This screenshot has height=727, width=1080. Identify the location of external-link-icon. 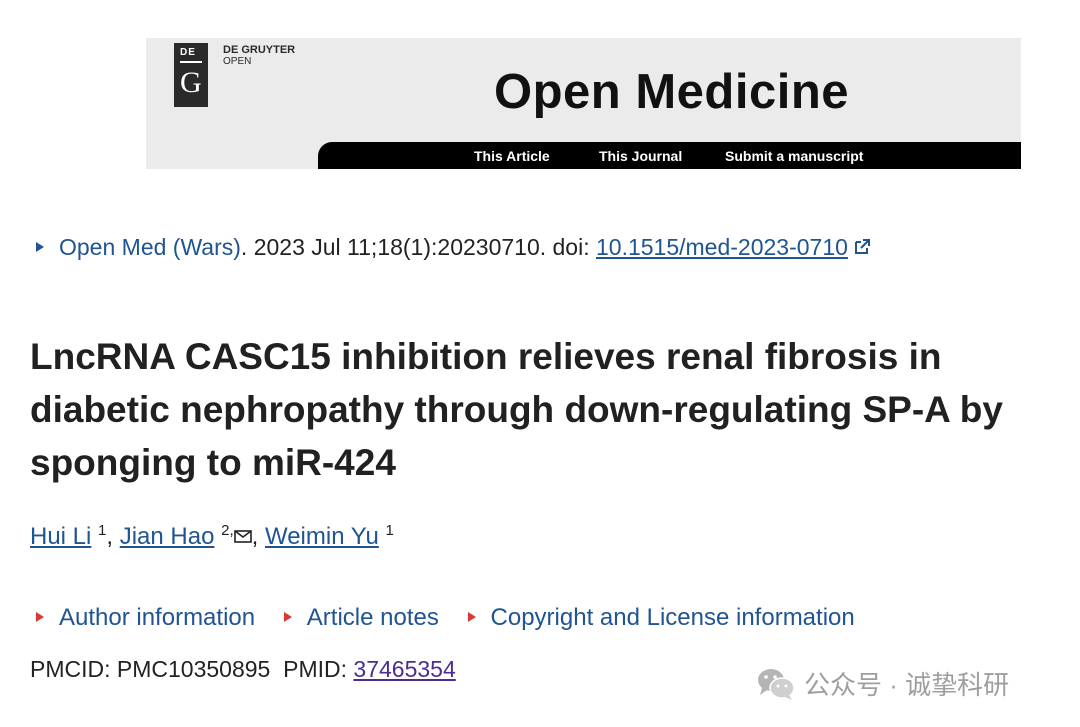
(862, 247).